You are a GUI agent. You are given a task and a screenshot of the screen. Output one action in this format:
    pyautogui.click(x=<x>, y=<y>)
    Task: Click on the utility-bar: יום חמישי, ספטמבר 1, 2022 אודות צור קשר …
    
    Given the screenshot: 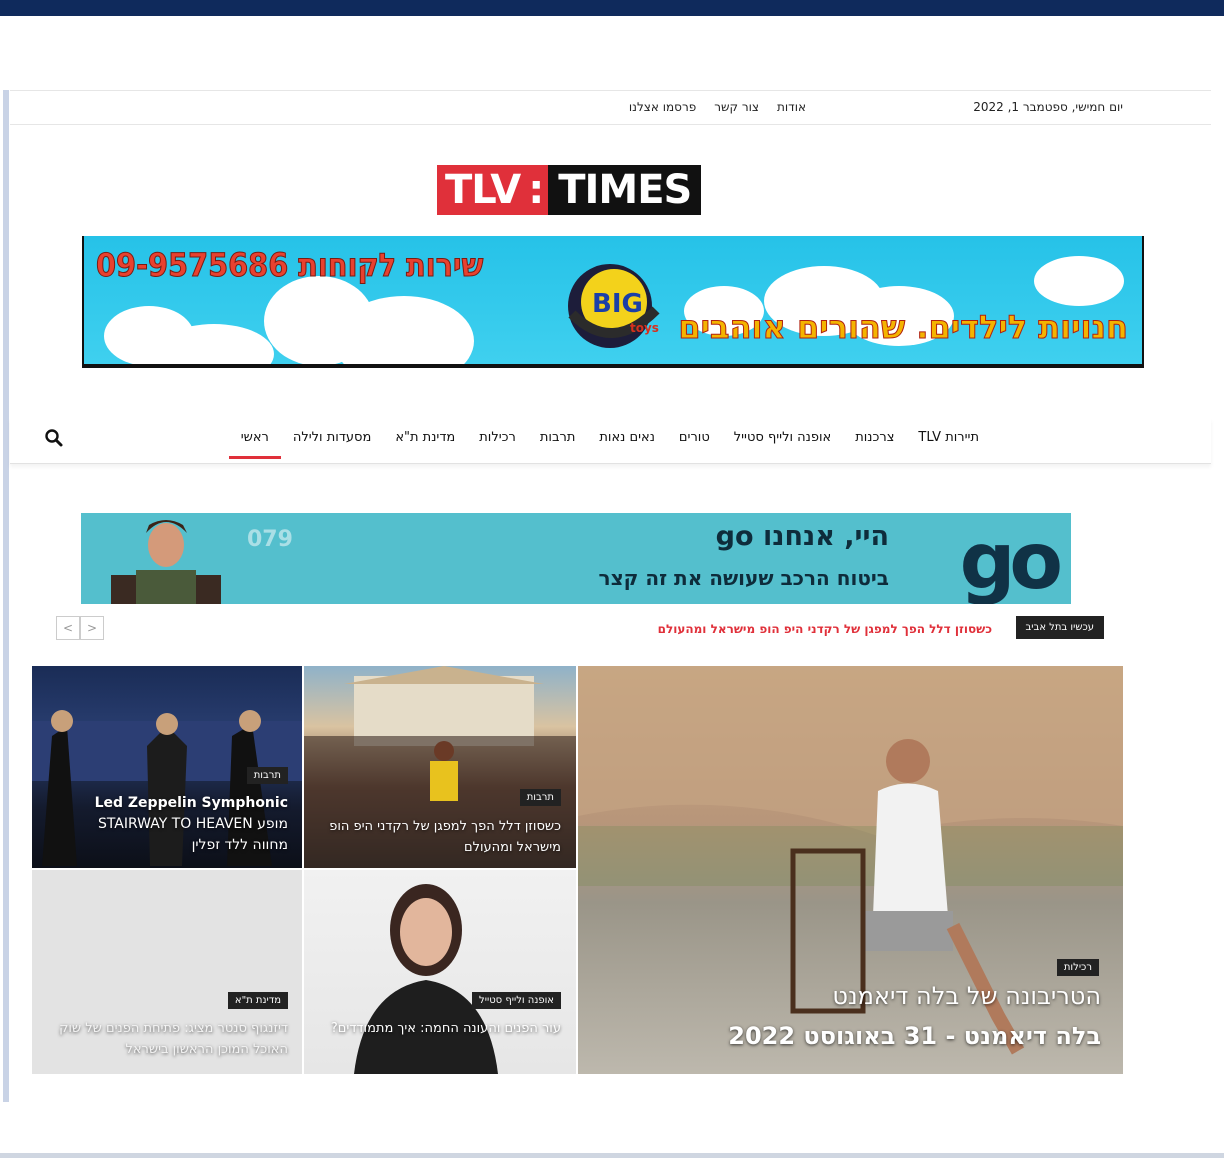 What is the action you would take?
    pyautogui.click(x=610, y=107)
    